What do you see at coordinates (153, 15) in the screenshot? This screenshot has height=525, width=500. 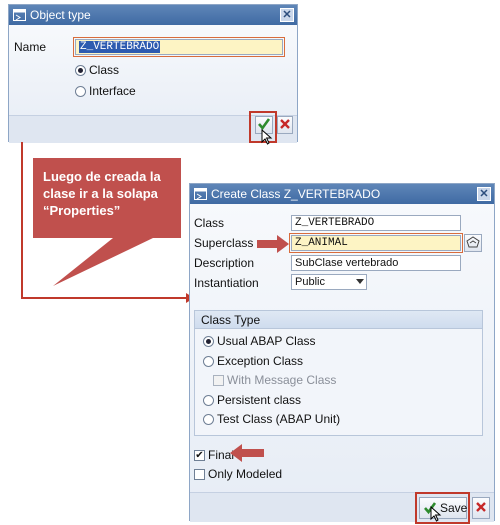 I see `object-type-titlebar: Object type ✕` at bounding box center [153, 15].